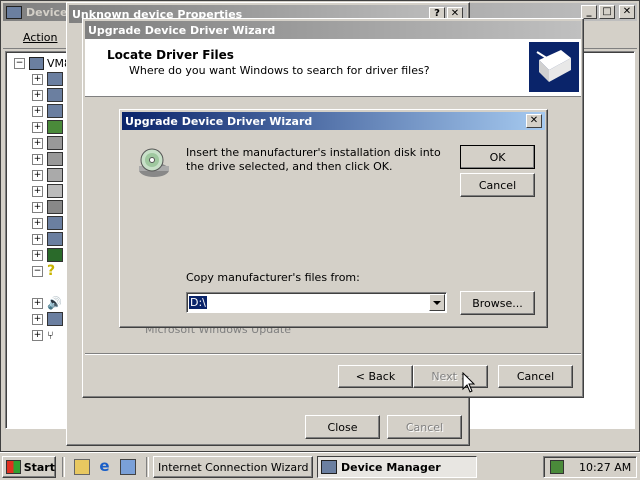  What do you see at coordinates (55, 255) in the screenshot?
I see `processor-icon` at bounding box center [55, 255].